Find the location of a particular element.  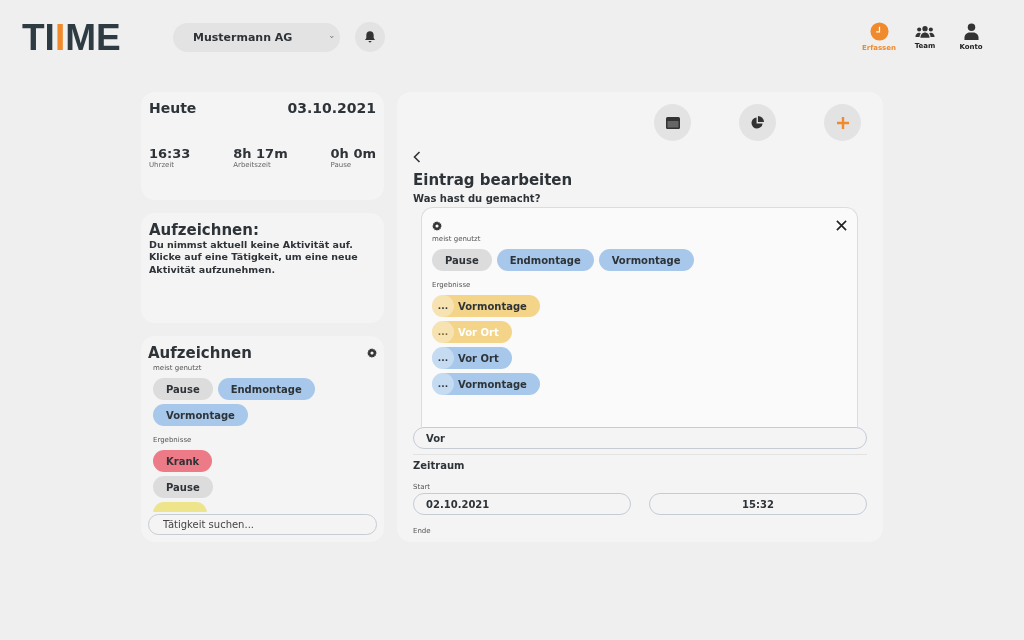

notifications-button is located at coordinates (370, 37).